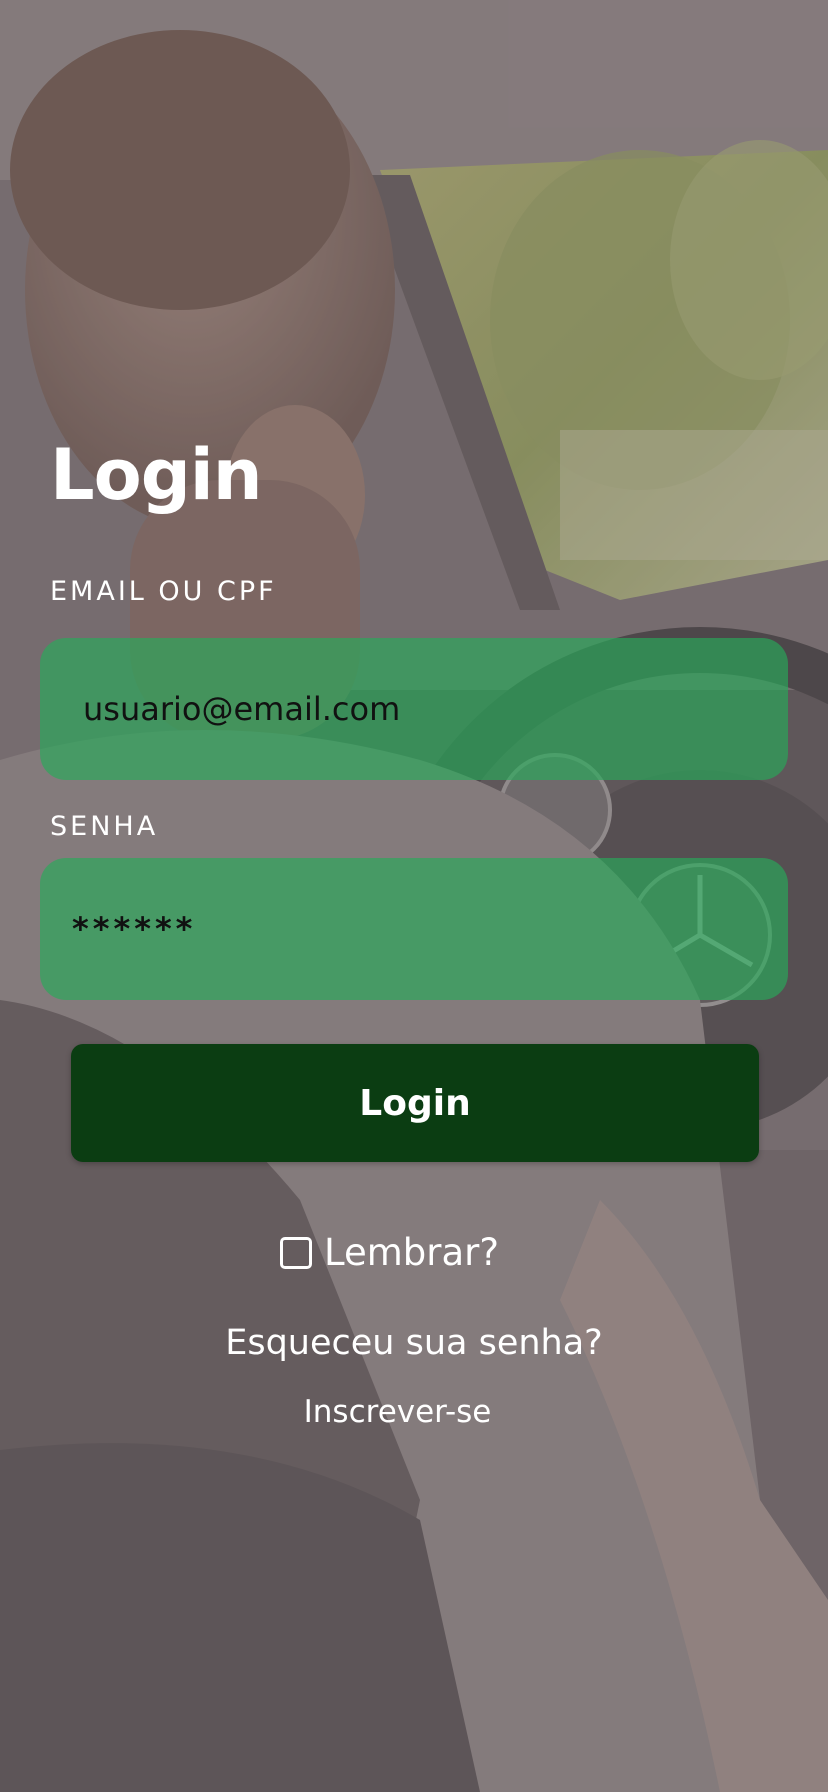  I want to click on page-title: Login, so click(156, 475).